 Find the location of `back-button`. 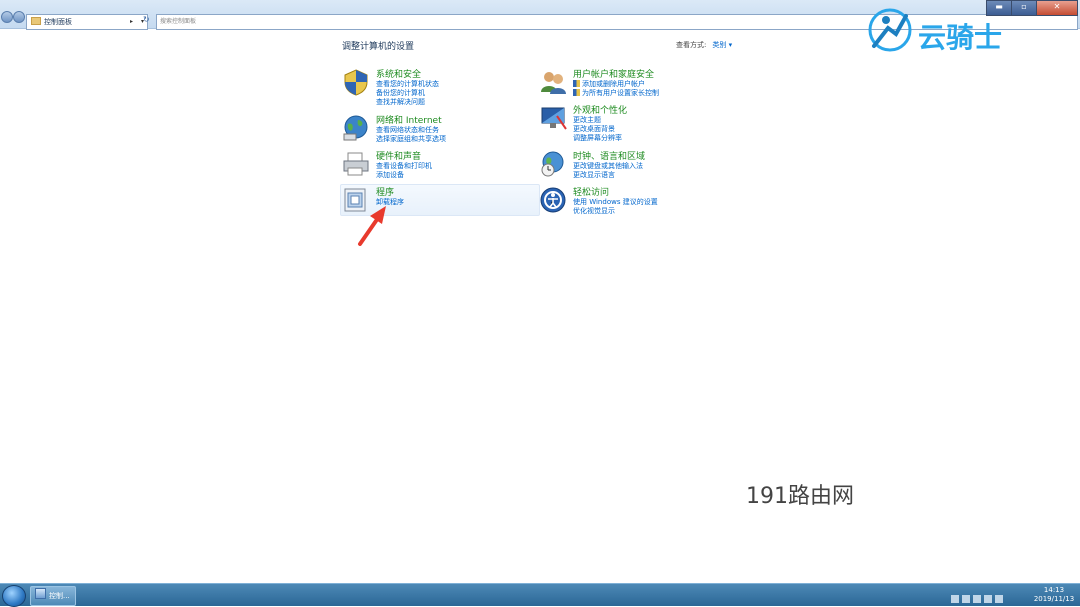

back-button is located at coordinates (7, 17).